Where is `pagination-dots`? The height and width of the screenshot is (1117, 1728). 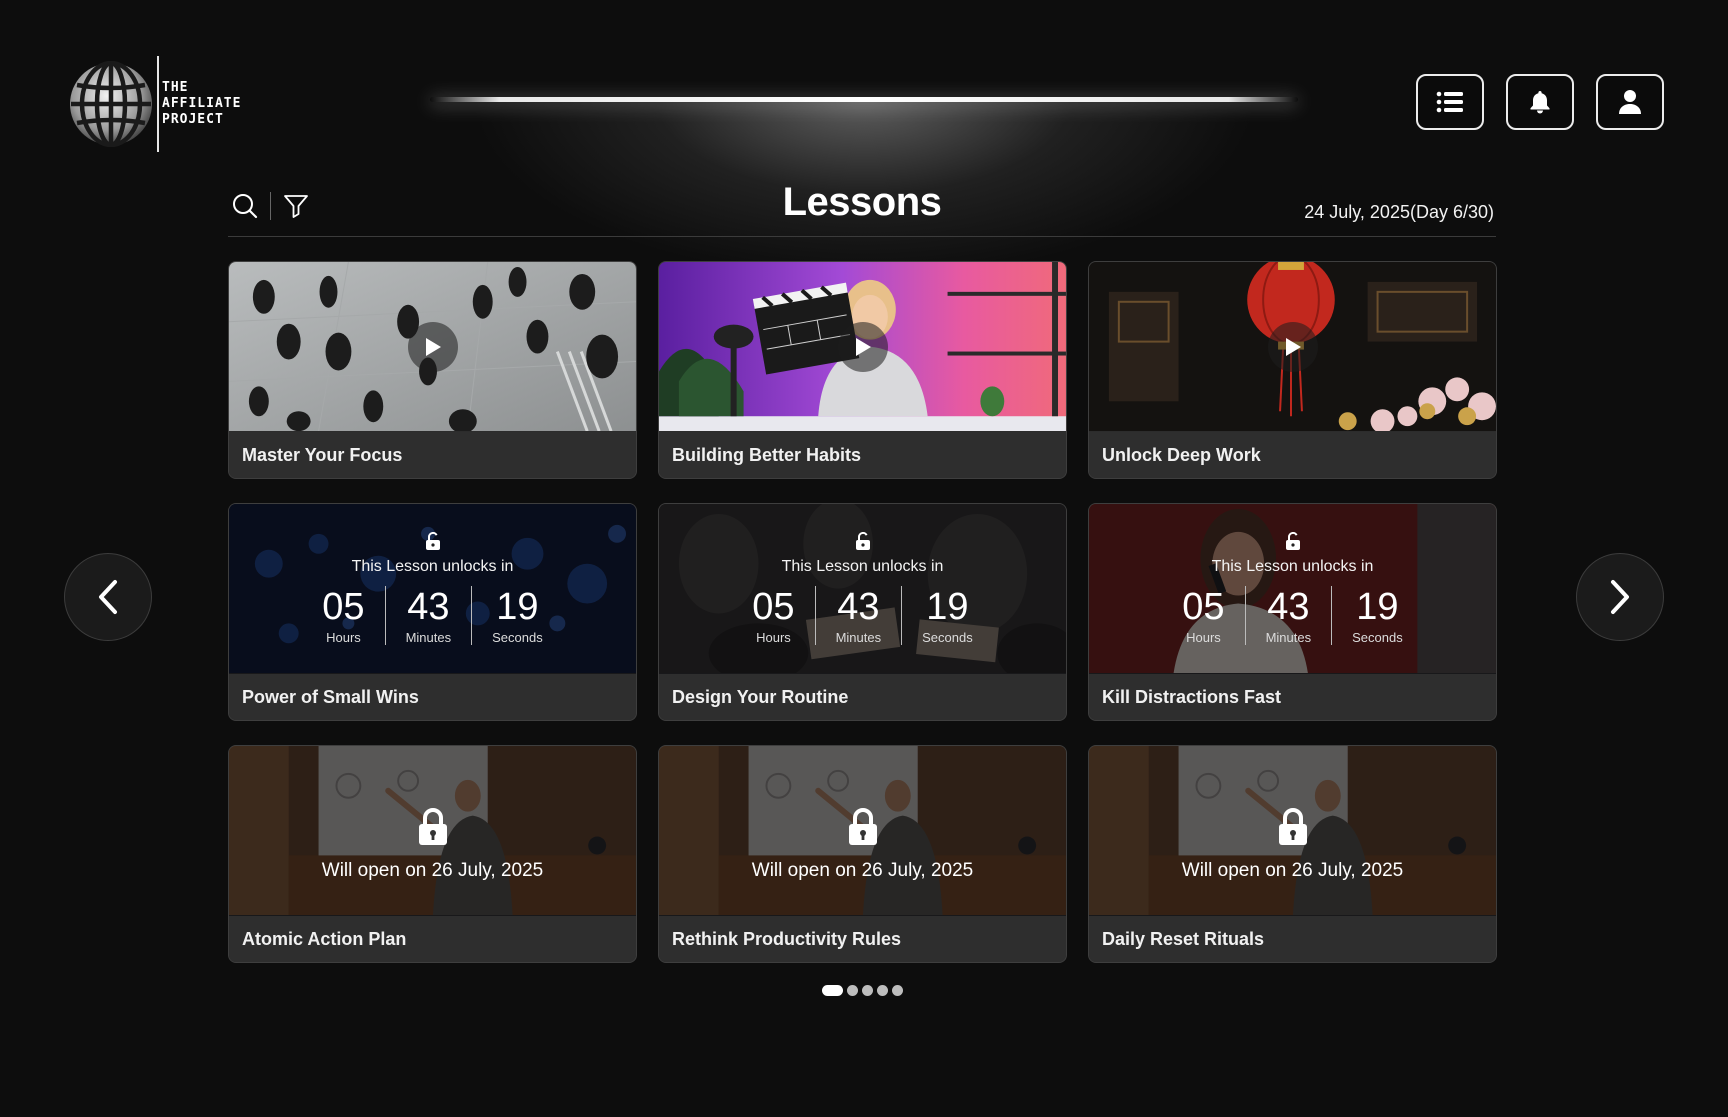
pagination-dots is located at coordinates (862, 990).